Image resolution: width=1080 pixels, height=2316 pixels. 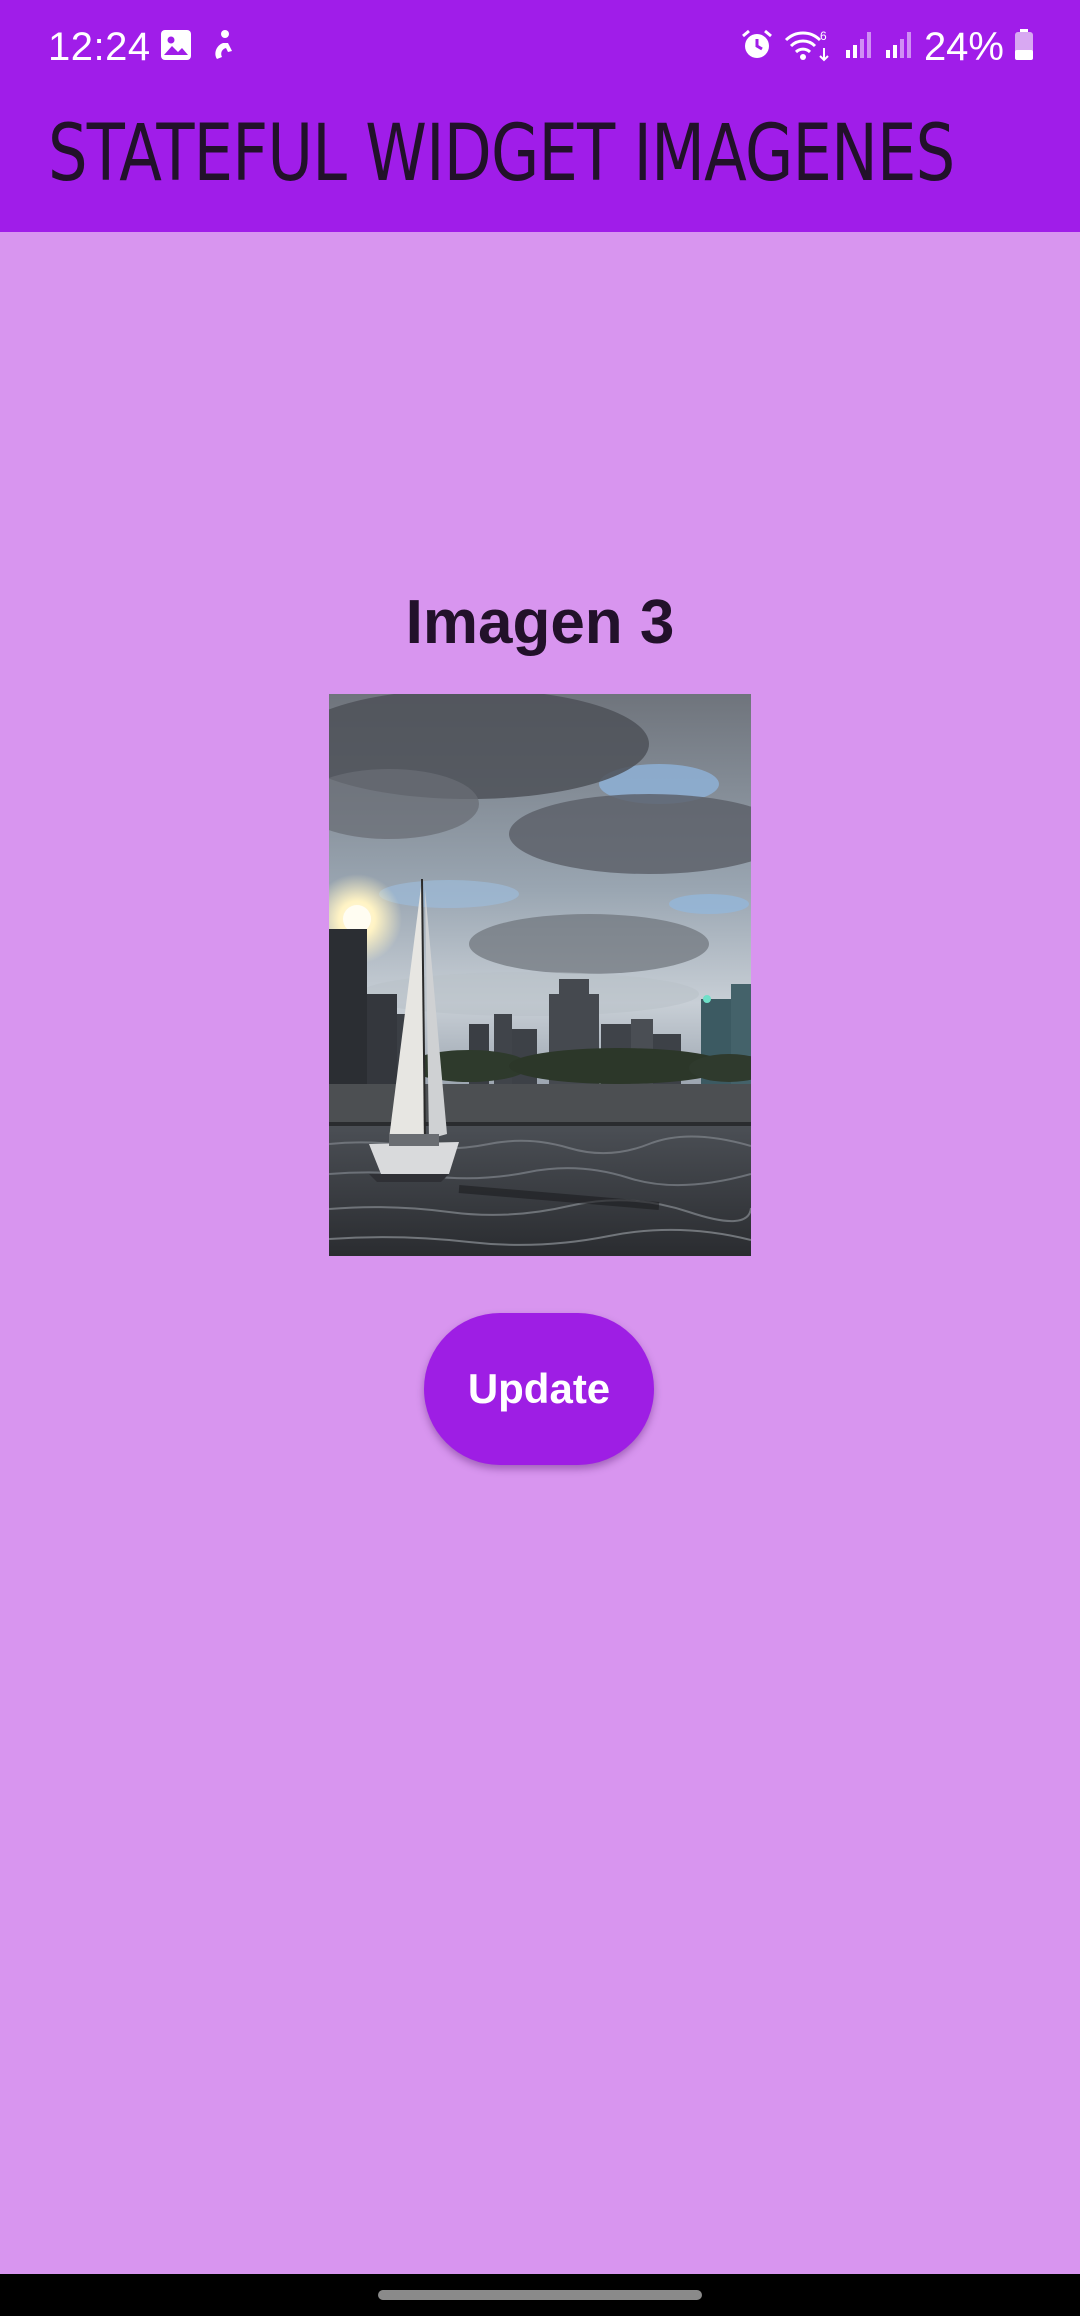 What do you see at coordinates (200, 47) in the screenshot?
I see `status-left-icons` at bounding box center [200, 47].